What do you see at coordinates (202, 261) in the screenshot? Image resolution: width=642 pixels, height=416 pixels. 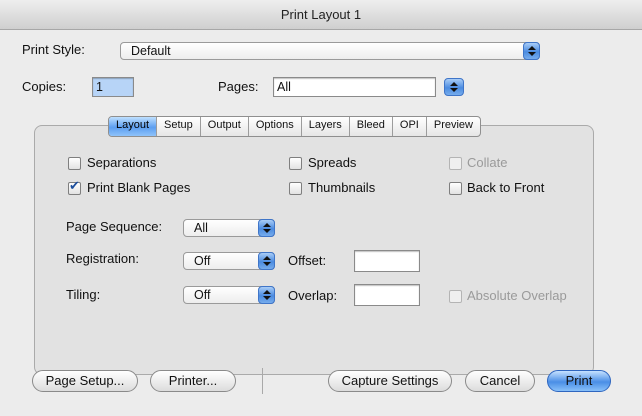 I see `registration-value: Off` at bounding box center [202, 261].